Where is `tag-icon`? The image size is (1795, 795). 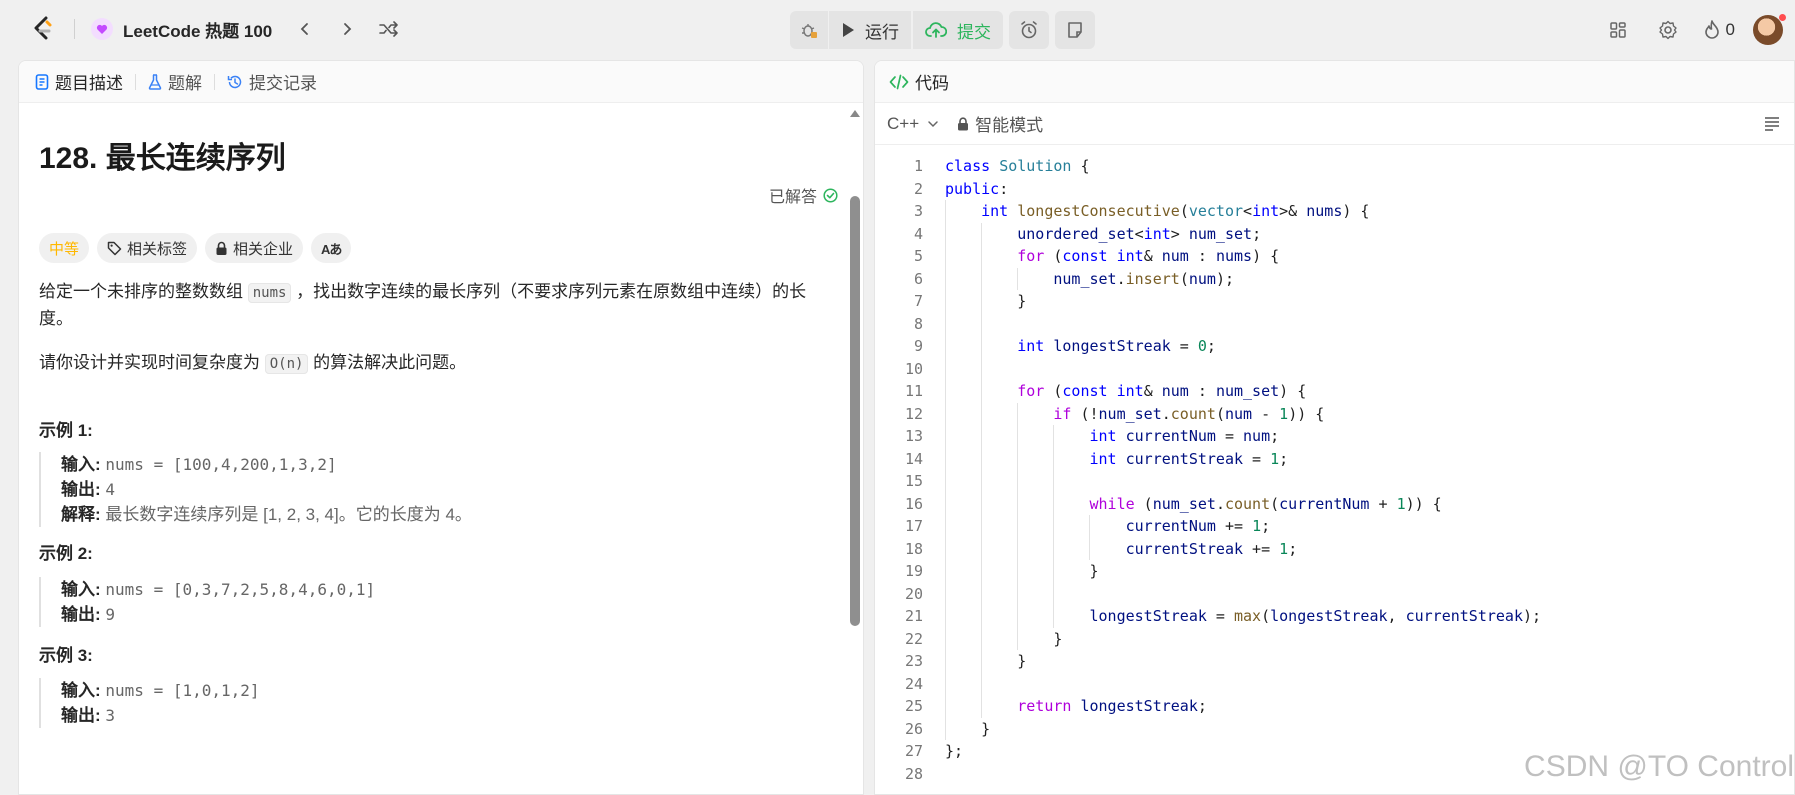 tag-icon is located at coordinates (114, 248).